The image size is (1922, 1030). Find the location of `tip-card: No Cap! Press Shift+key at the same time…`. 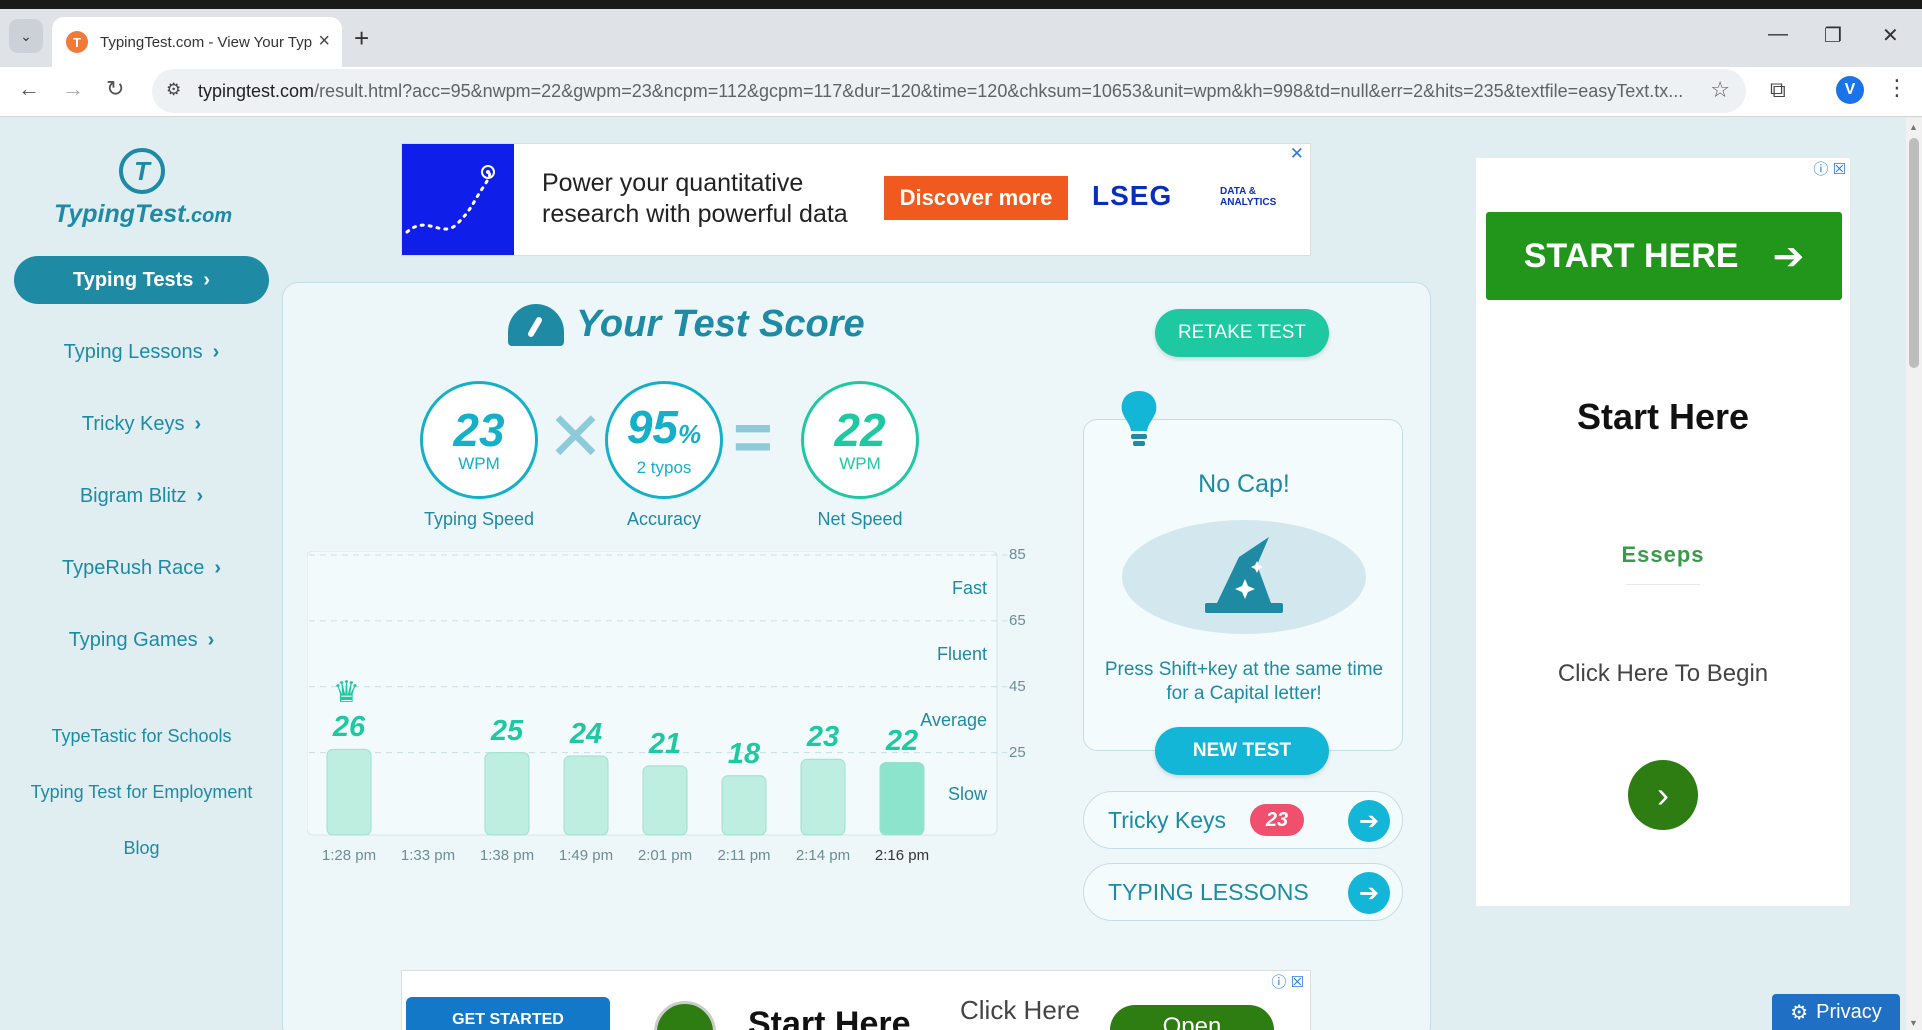

tip-card: No Cap! Press Shift+key at the same time… is located at coordinates (1243, 585).